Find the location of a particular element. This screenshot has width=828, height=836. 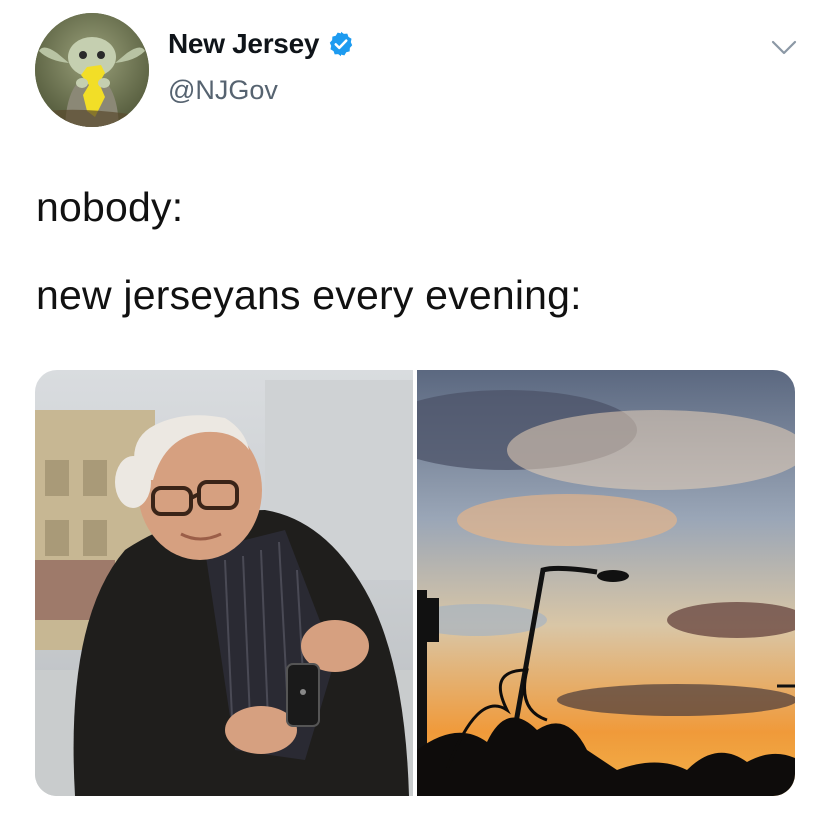

handle: @NJGov is located at coordinates (223, 90).